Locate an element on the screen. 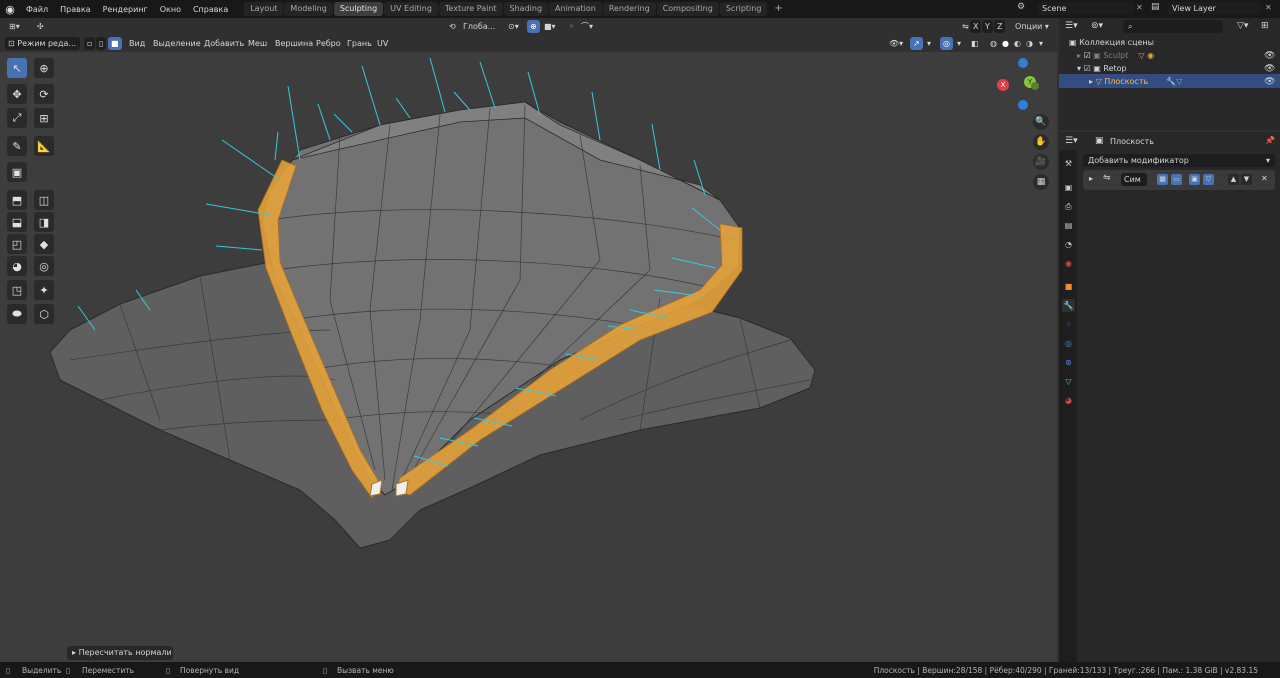 The image size is (1280, 678). tab-sculpting: Sculpting is located at coordinates (358, 9).